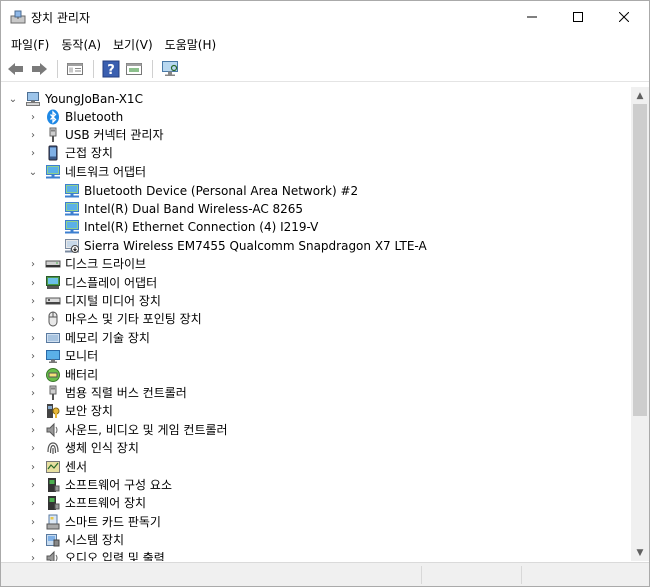 The width and height of the screenshot is (650, 587). I want to click on menu-file: 파일(F), so click(30, 45).